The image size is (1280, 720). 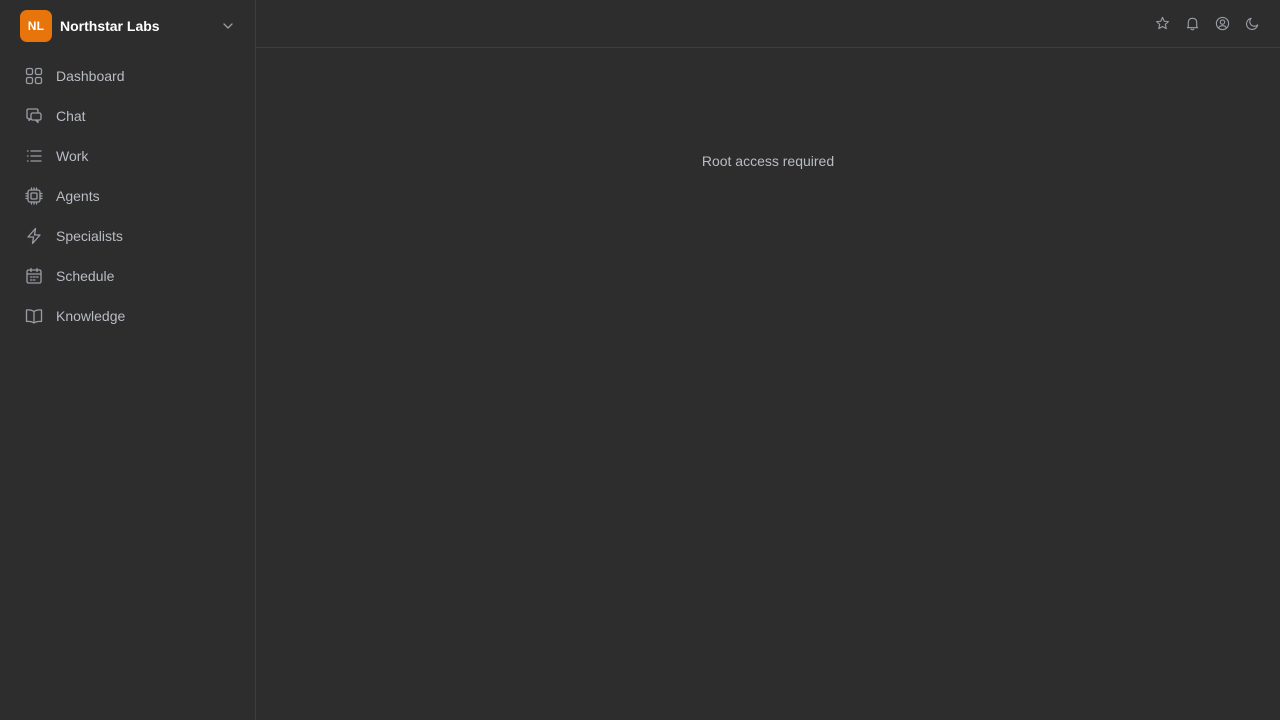 I want to click on calendar-icon, so click(x=34, y=276).